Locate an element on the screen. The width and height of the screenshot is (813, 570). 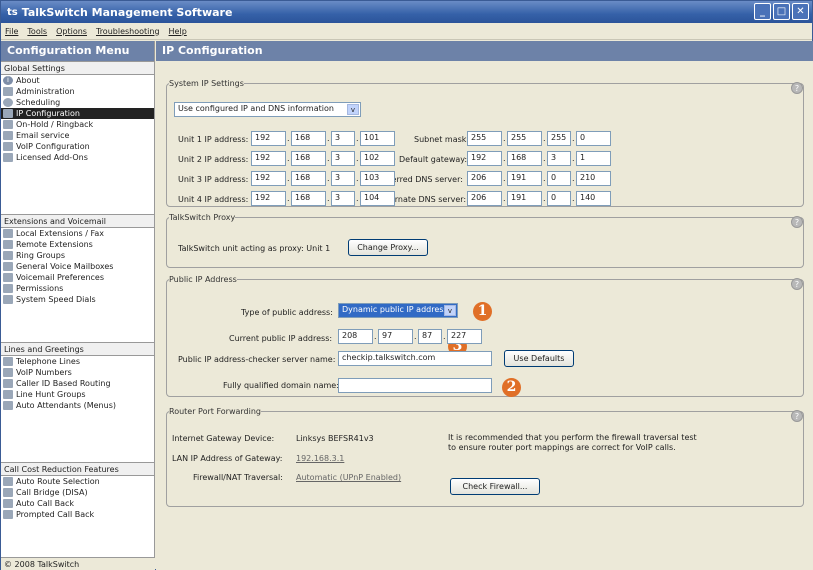
unit4-ip-octet: 168 is located at coordinates (308, 198).